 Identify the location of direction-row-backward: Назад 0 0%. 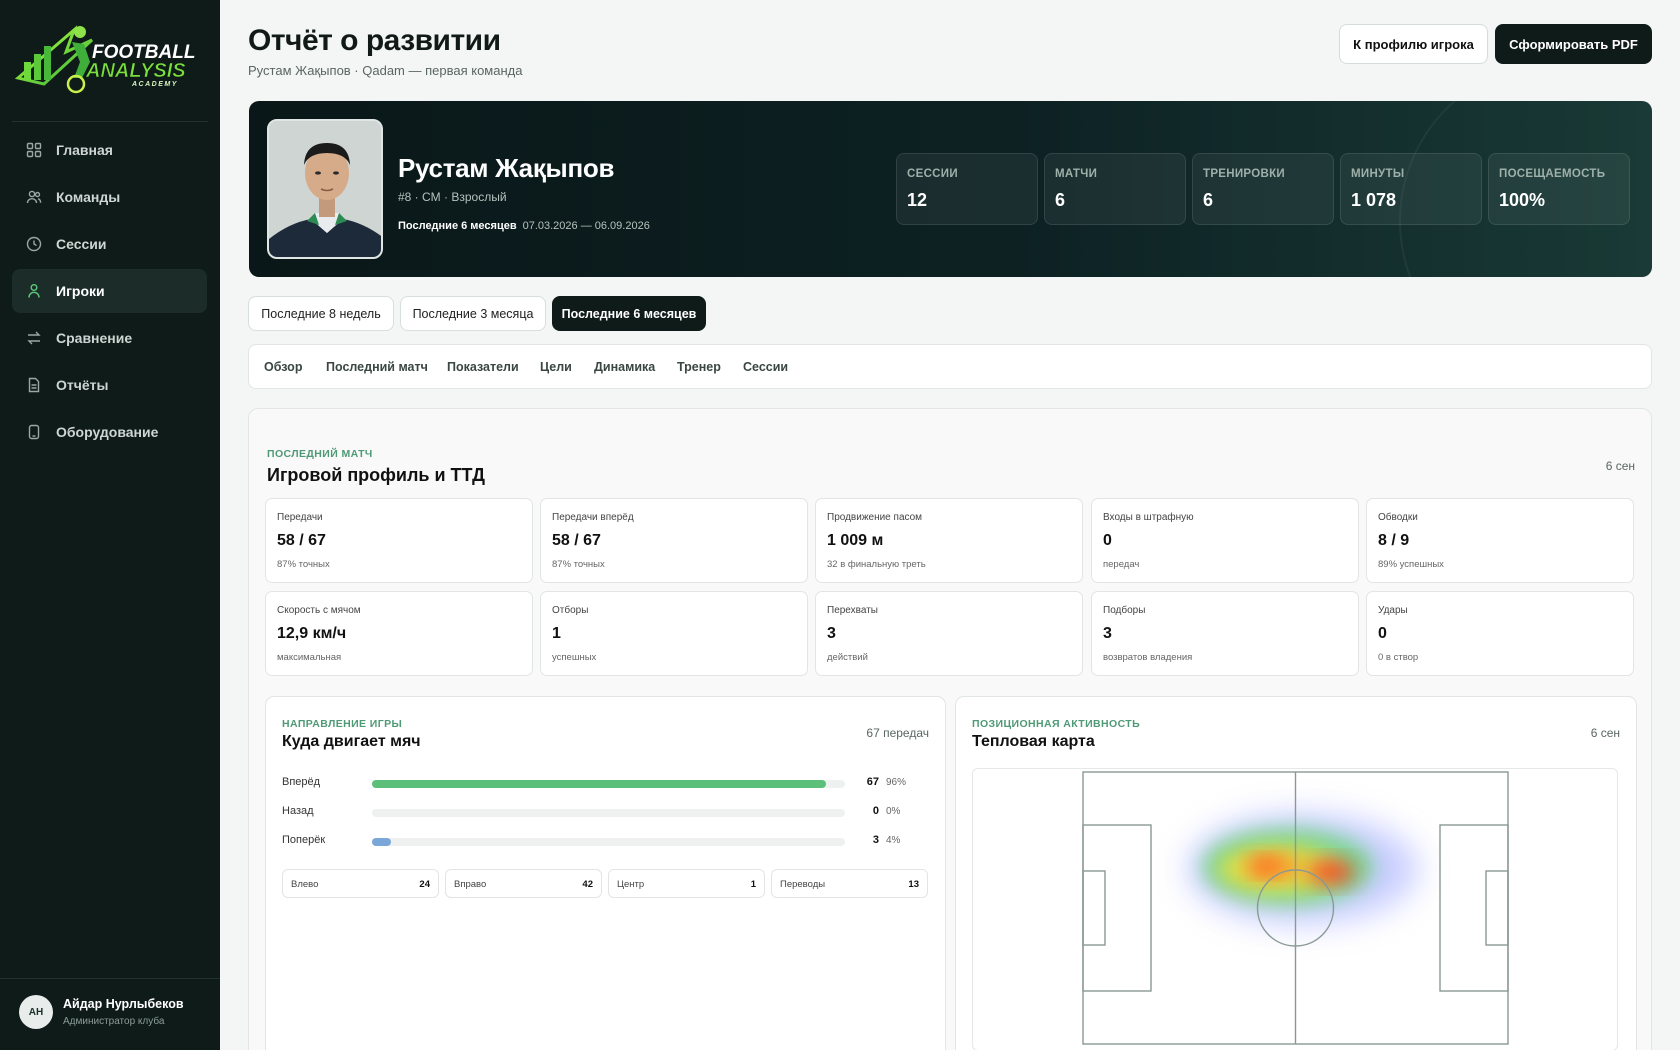
(607, 812).